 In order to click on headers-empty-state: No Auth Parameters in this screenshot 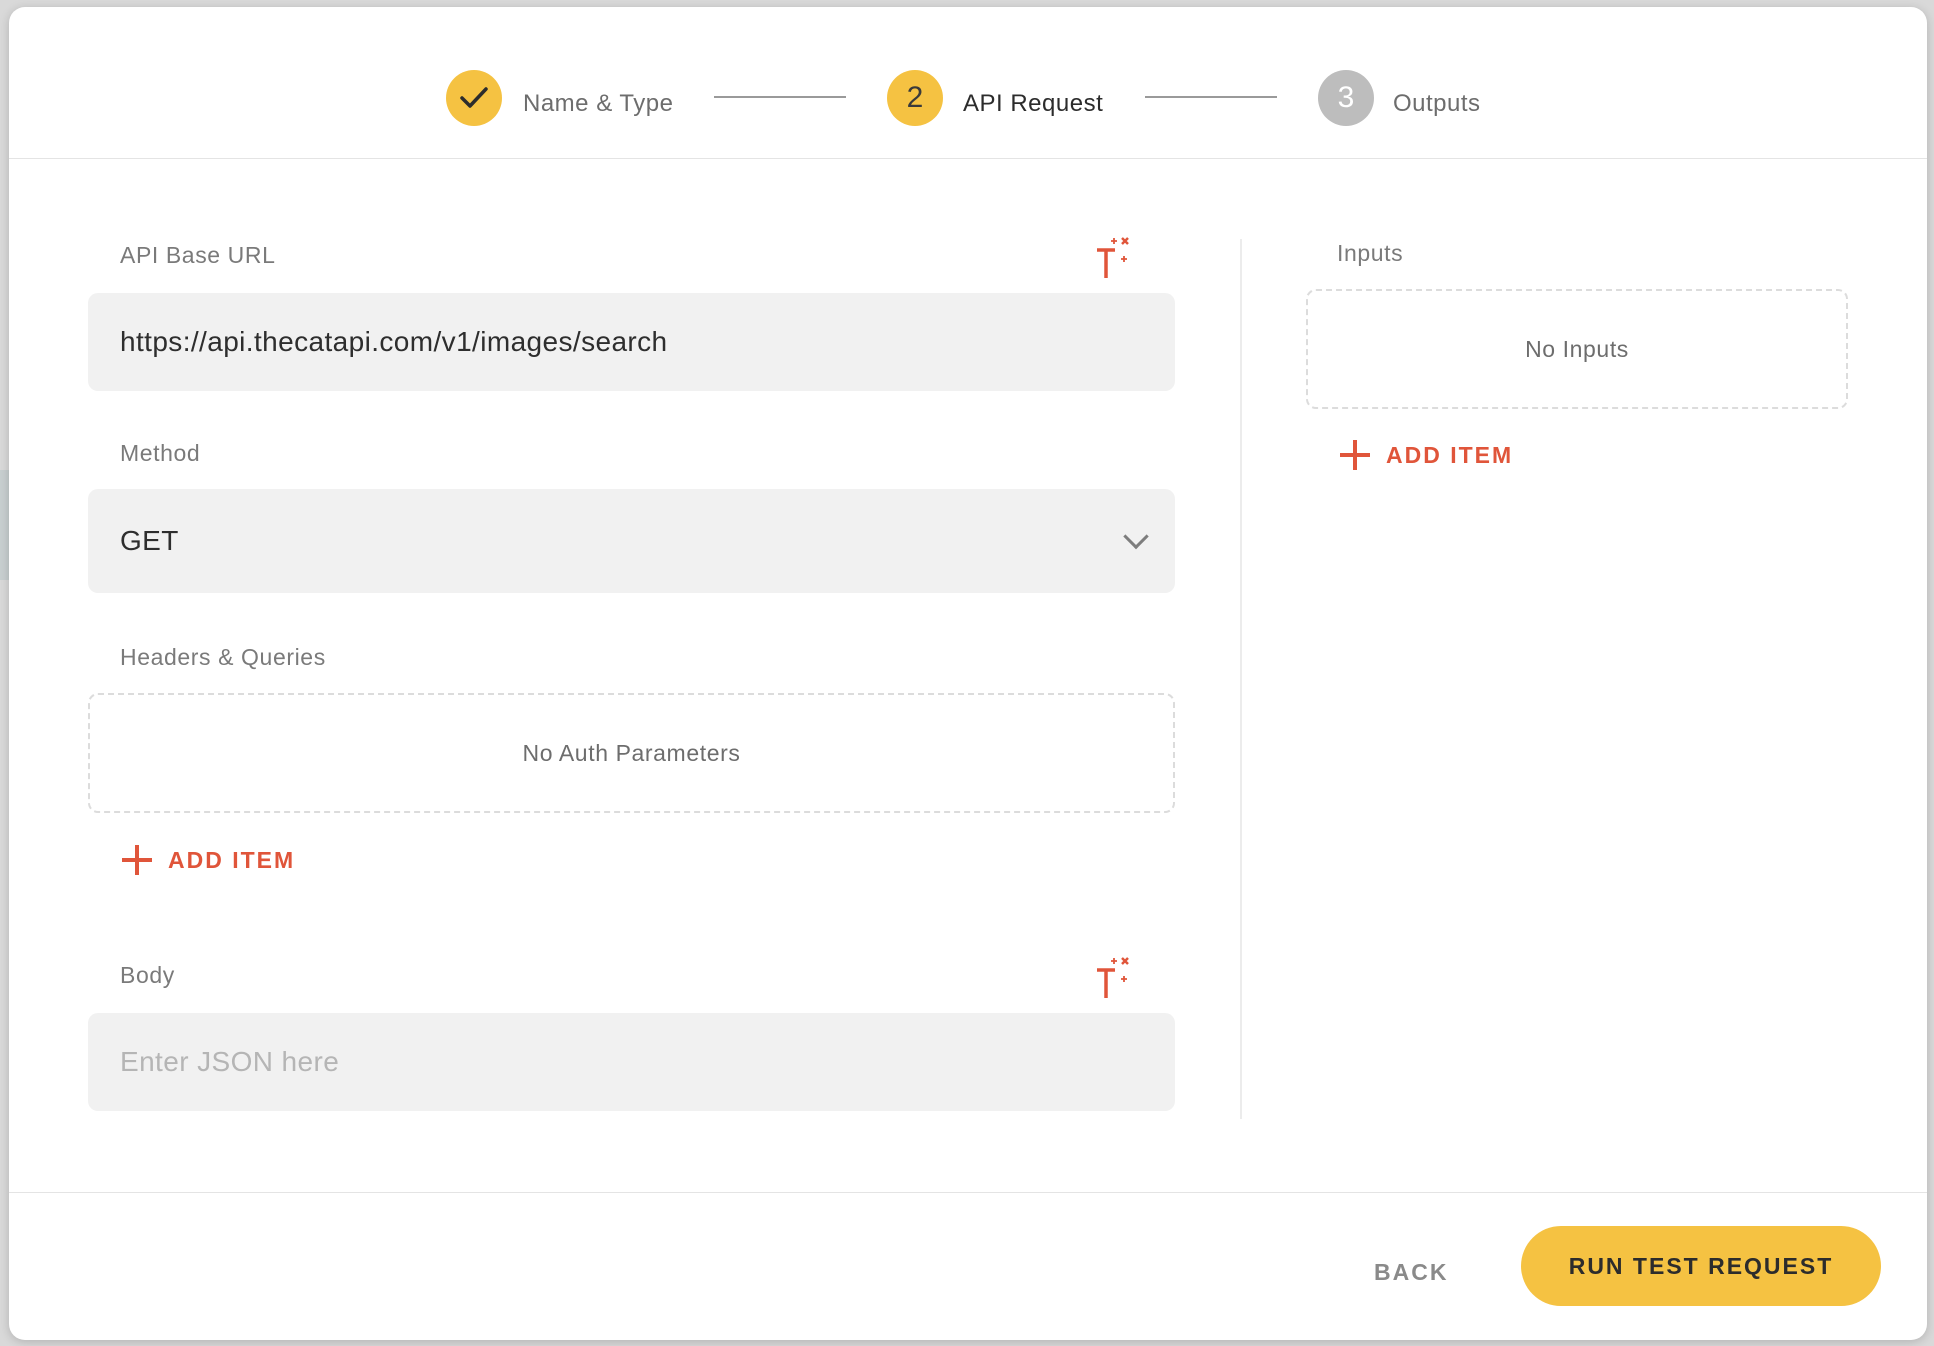, I will do `click(631, 753)`.